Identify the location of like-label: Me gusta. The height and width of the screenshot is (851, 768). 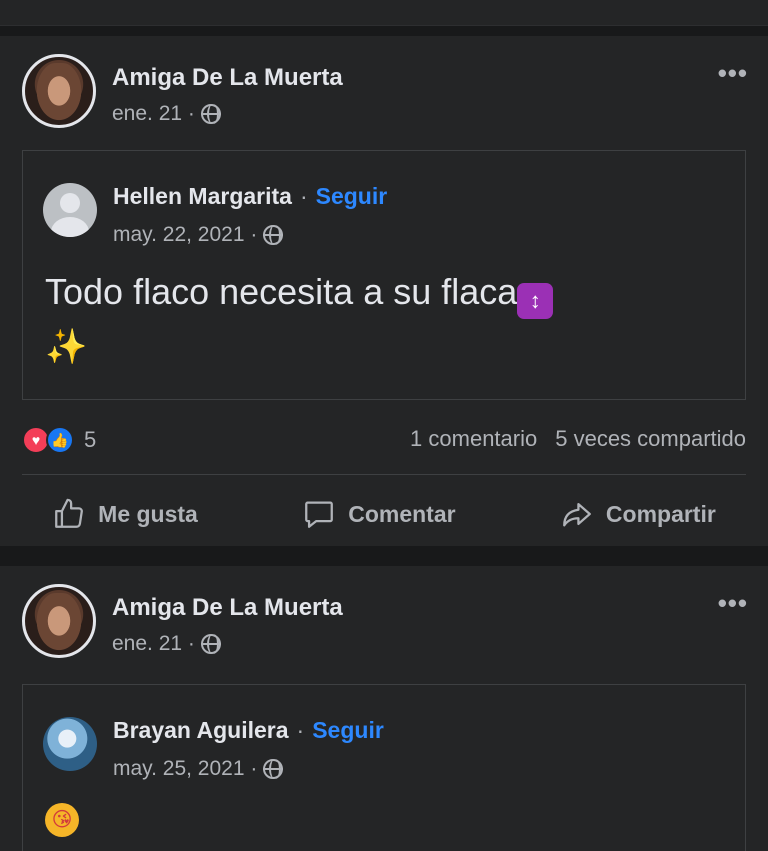
(148, 513).